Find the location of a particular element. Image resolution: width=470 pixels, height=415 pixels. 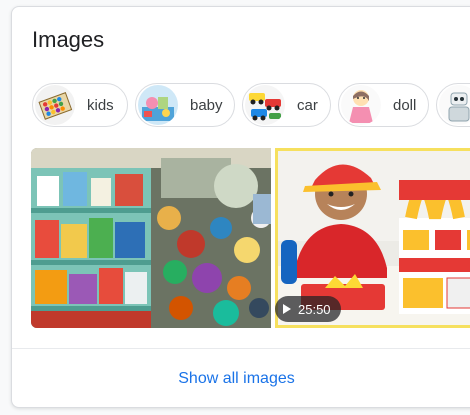

chip-robot is located at coordinates (453, 105).